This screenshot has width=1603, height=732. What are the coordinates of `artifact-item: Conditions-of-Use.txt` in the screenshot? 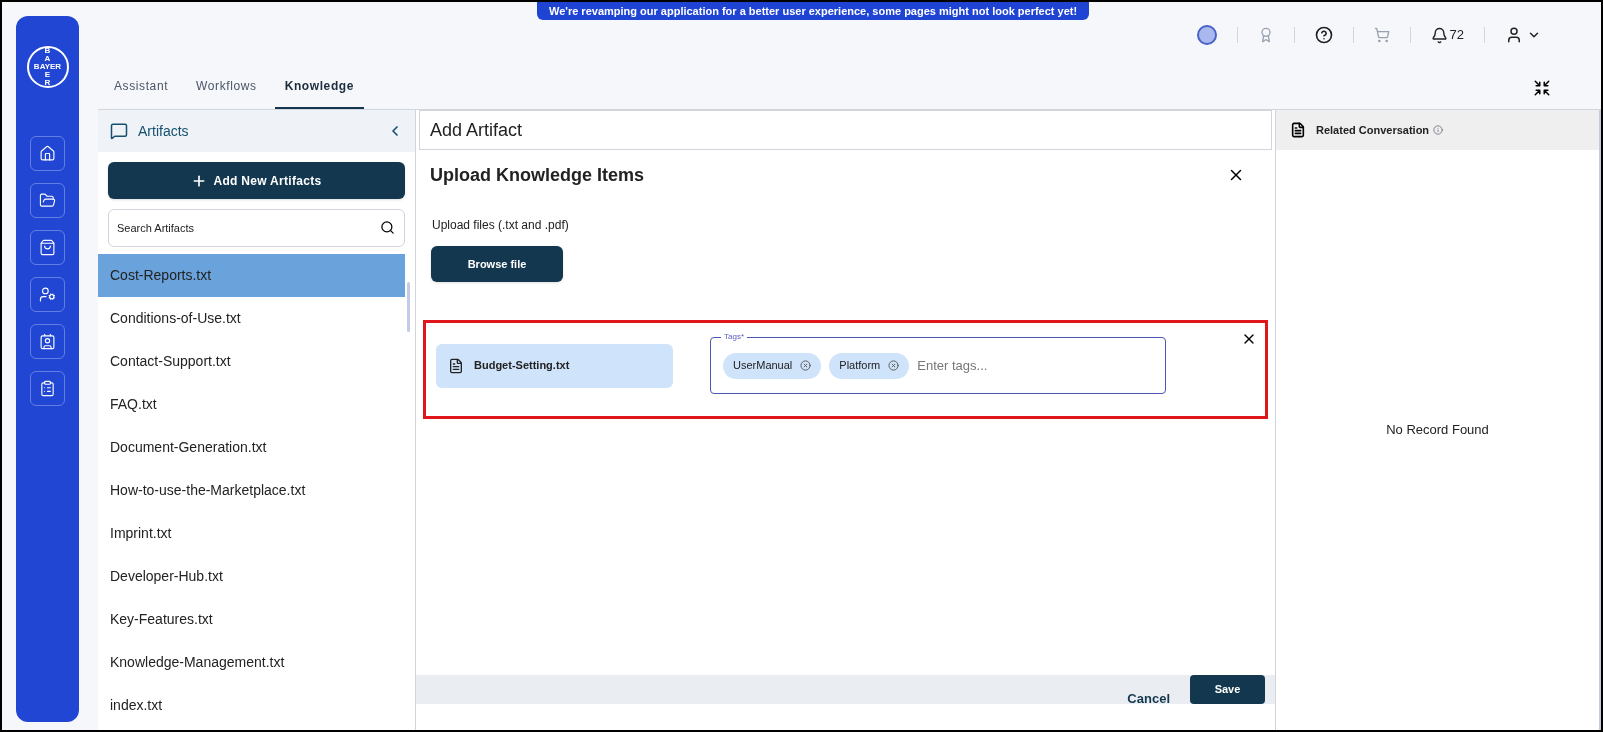 It's located at (251, 318).